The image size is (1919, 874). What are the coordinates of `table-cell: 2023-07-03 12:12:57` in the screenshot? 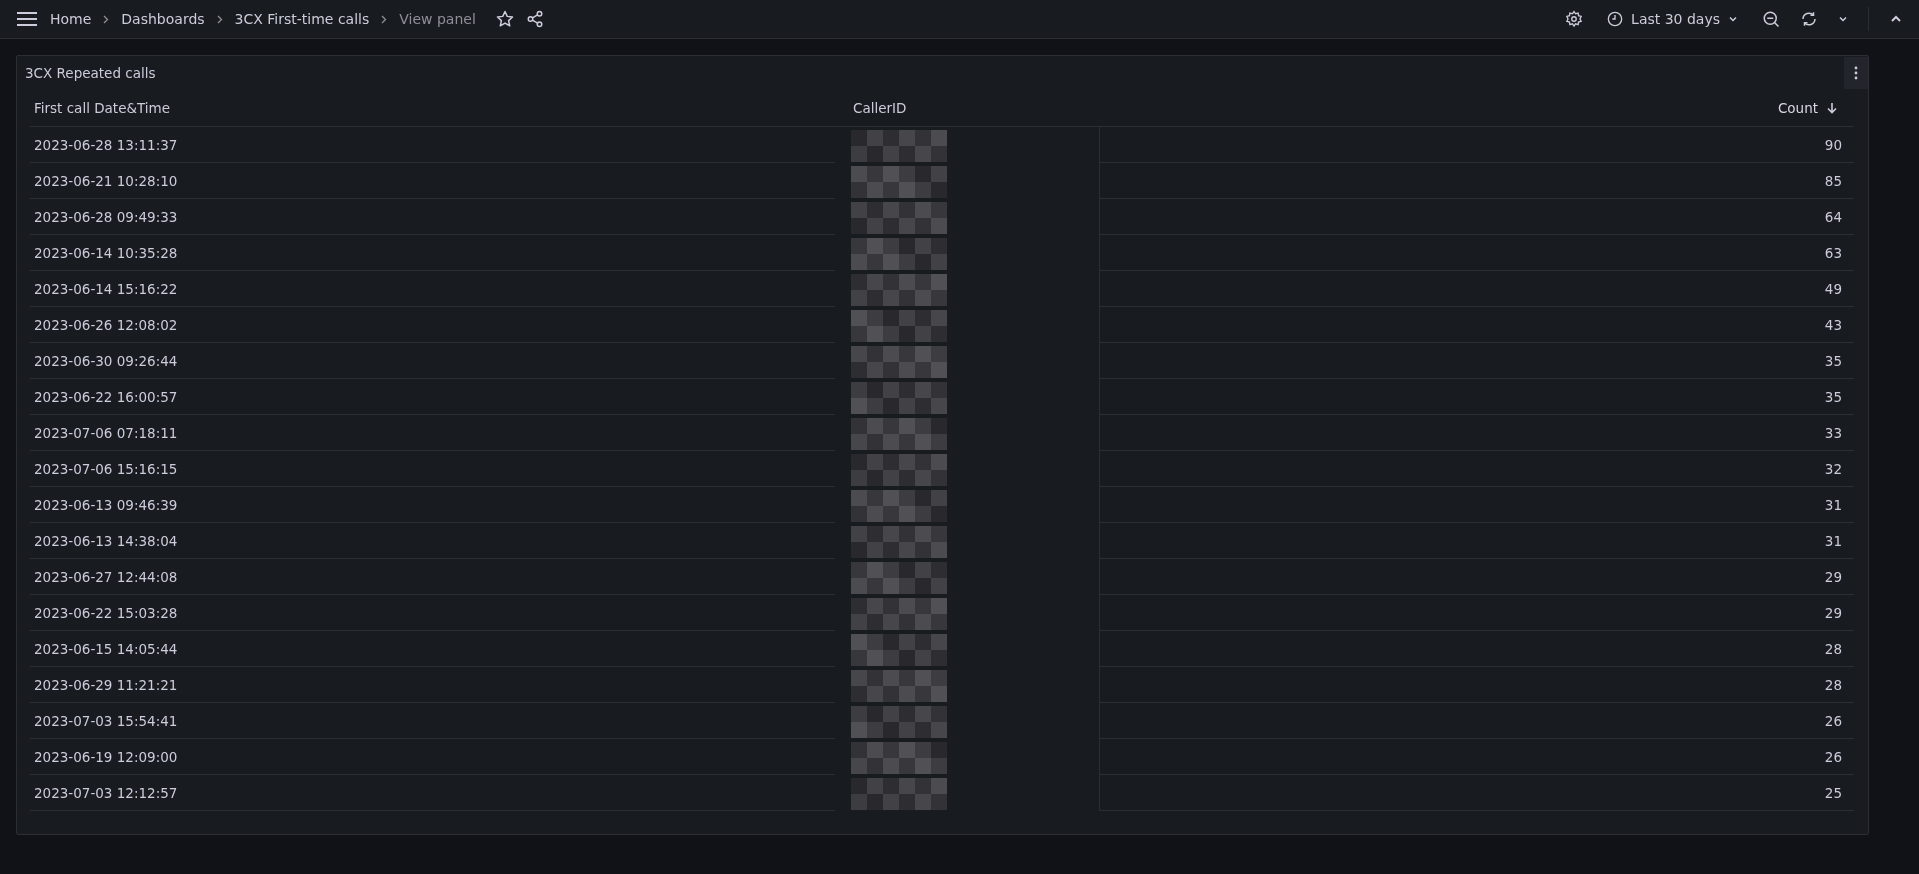 It's located at (106, 792).